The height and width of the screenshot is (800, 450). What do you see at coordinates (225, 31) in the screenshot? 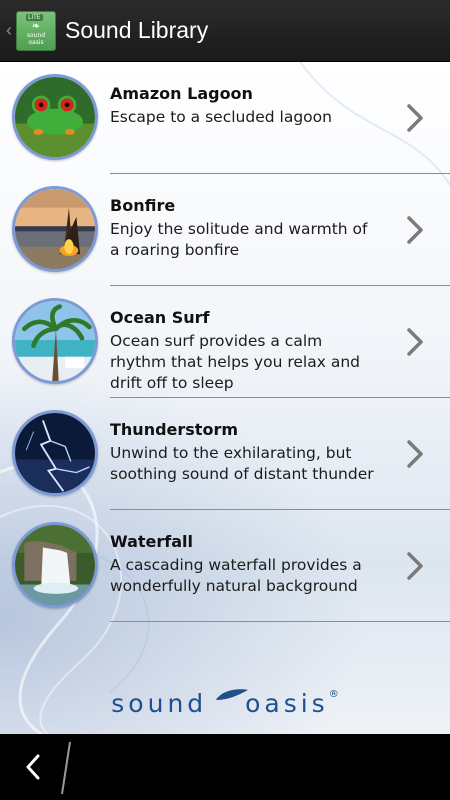
I see `action-bar: ‹ LITE ❧ sound oasis Sound Library` at bounding box center [225, 31].